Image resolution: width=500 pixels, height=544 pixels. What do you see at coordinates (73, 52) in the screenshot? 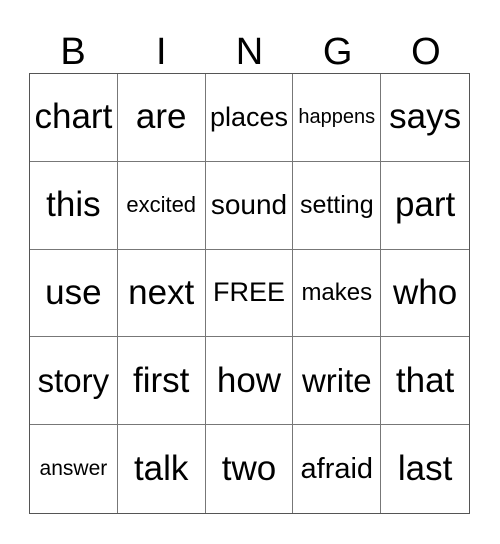
I see `header-letter-b: B` at bounding box center [73, 52].